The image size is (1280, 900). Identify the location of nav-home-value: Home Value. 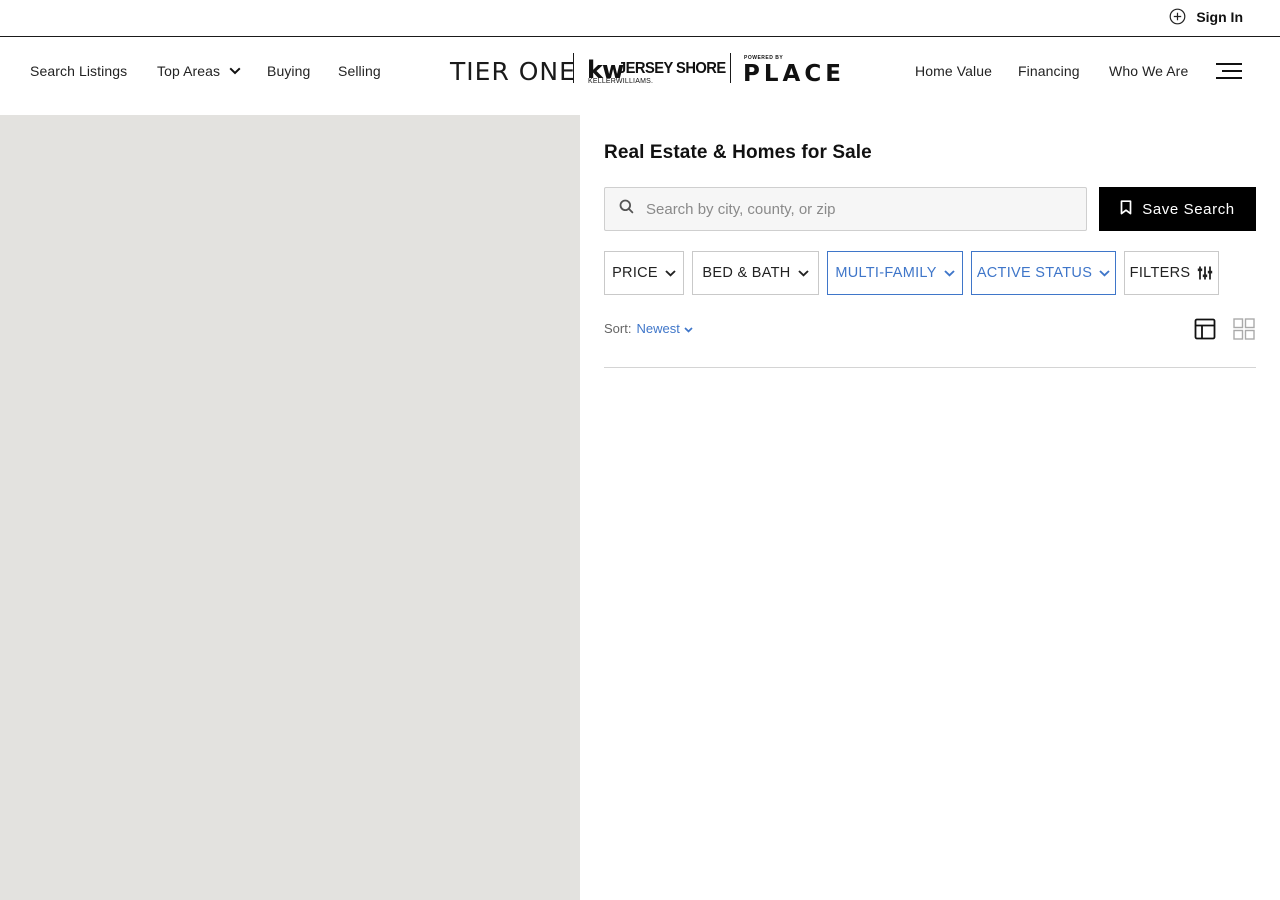
(953, 71).